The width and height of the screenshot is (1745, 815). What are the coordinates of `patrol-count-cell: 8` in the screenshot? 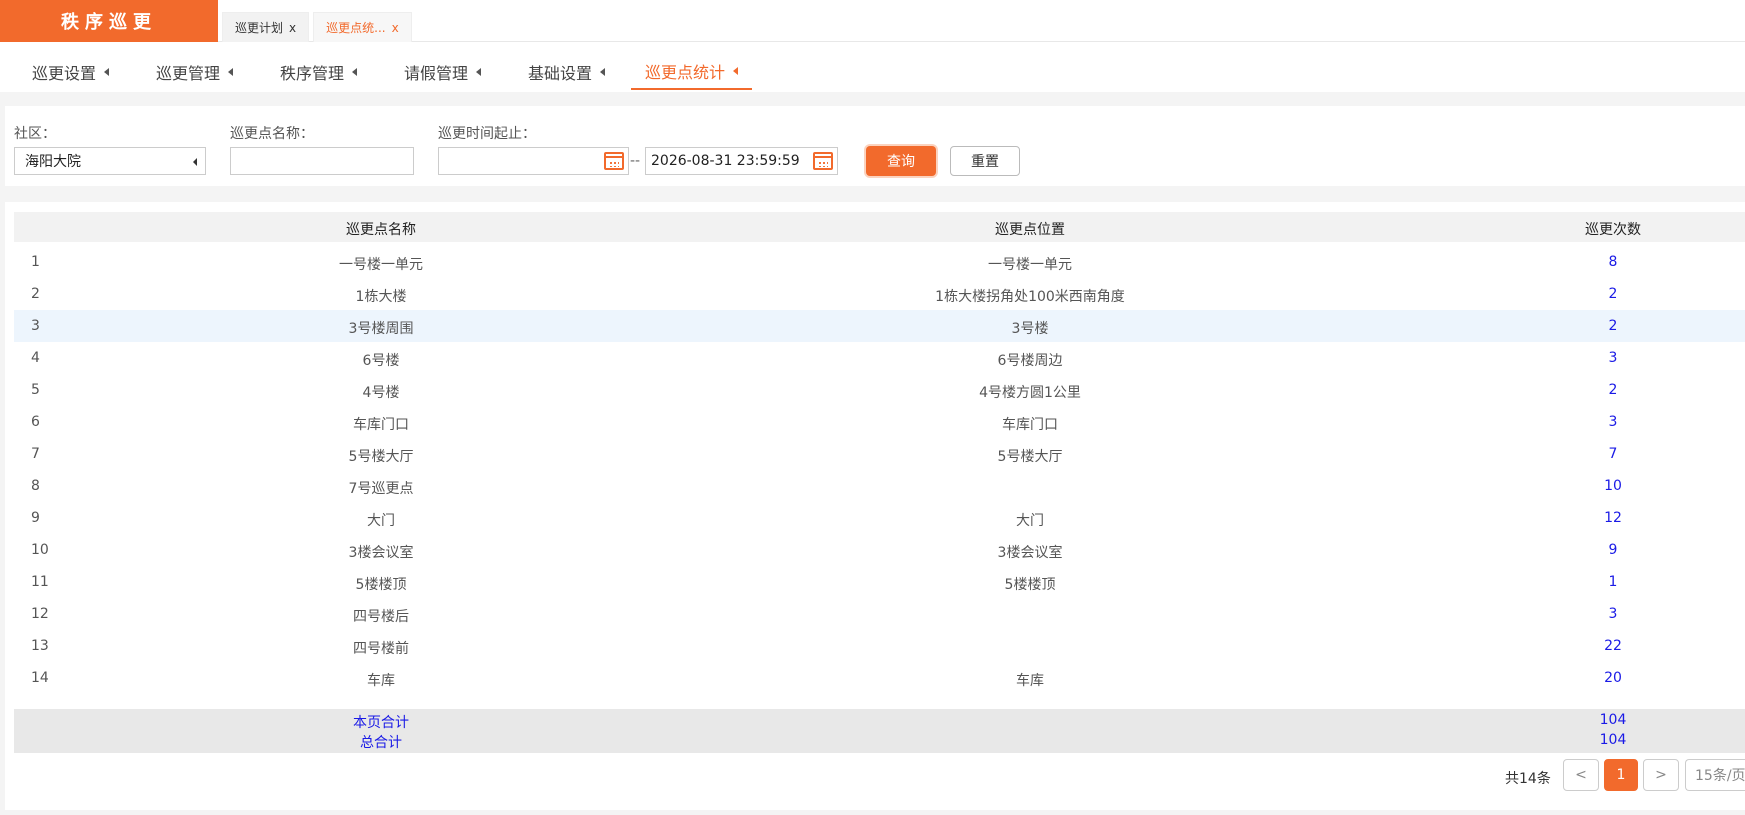 It's located at (1613, 262).